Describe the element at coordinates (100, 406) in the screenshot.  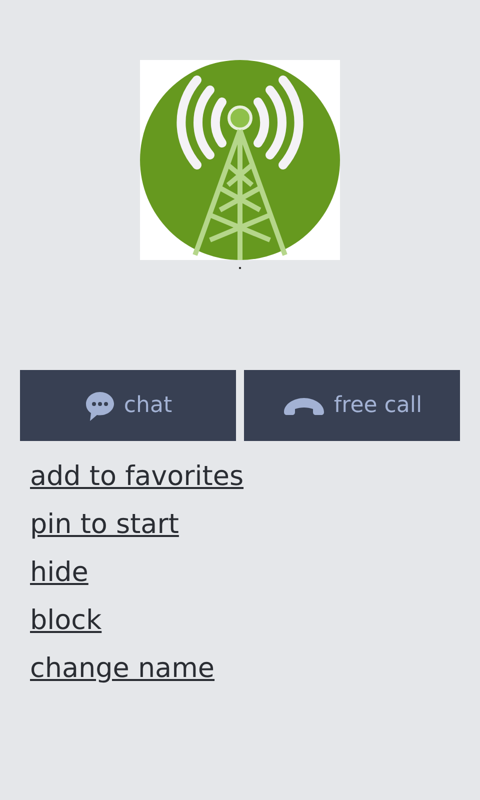
I see `chat-bubble-icon` at that location.